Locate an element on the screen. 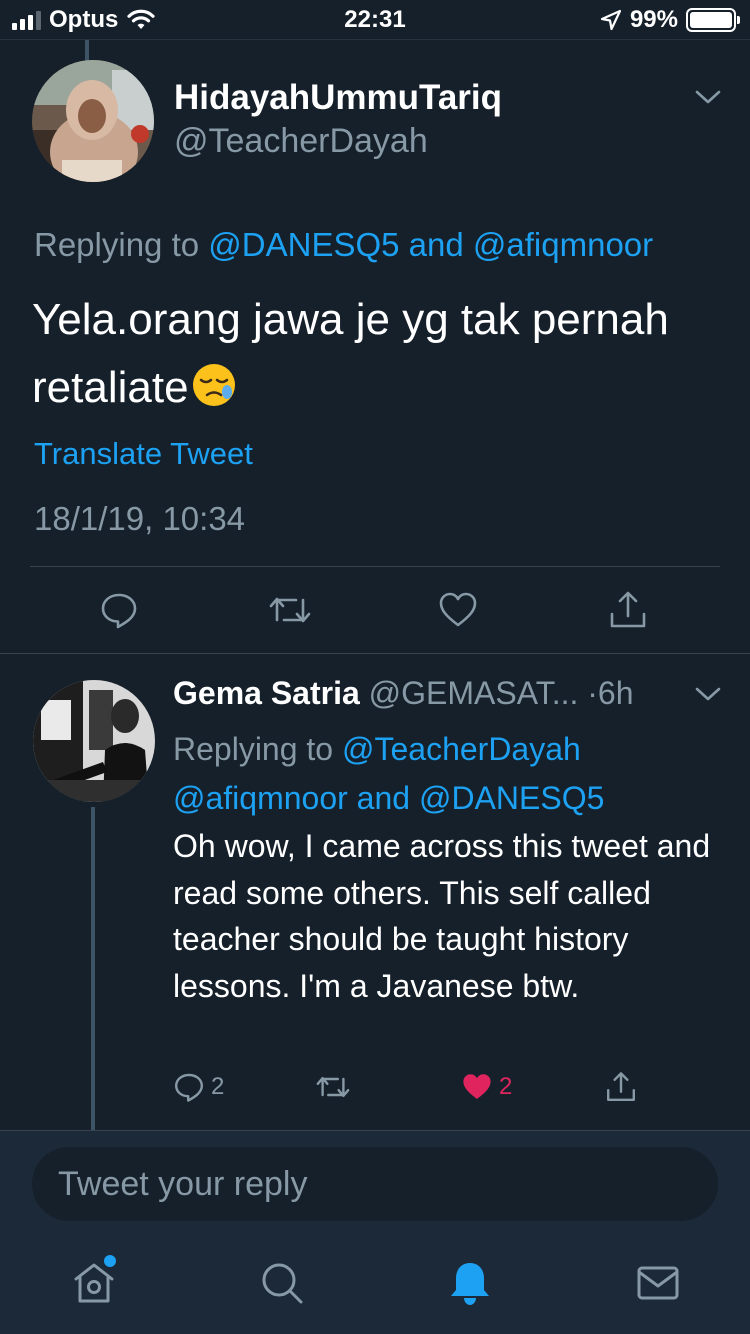 The image size is (750, 1334). reply-count: 2 is located at coordinates (218, 1086).